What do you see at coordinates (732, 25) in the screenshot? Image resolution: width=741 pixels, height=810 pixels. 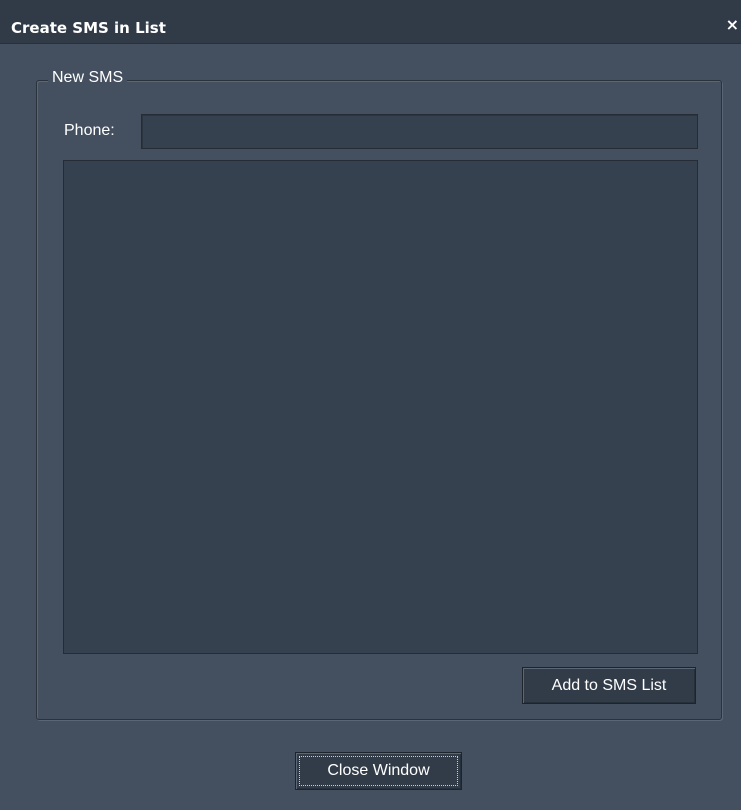 I see `close-icon: ×` at bounding box center [732, 25].